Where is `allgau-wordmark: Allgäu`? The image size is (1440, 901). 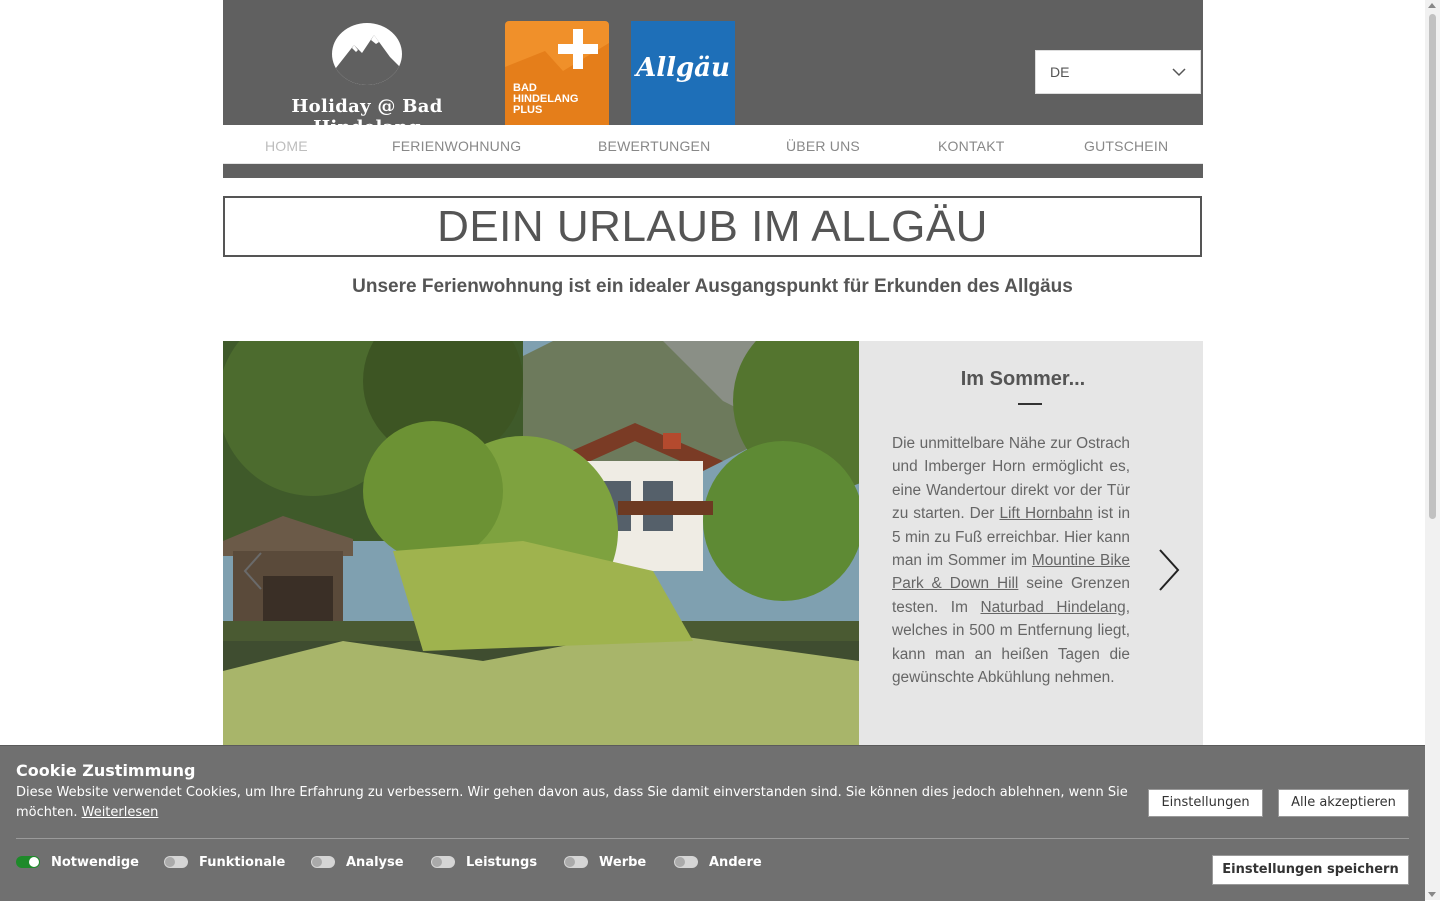
allgau-wordmark: Allgäu is located at coordinates (683, 68).